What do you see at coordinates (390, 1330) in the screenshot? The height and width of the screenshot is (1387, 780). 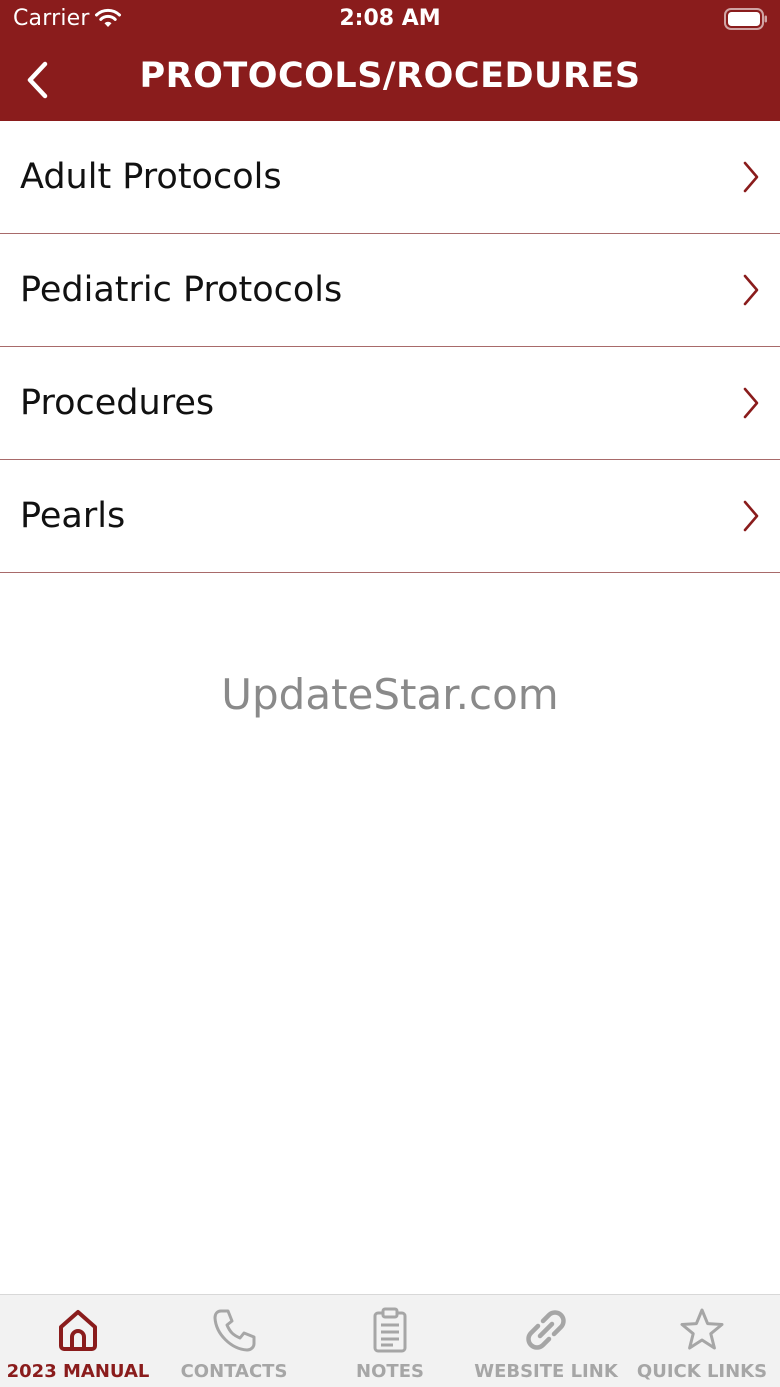 I see `clipboard-icon` at bounding box center [390, 1330].